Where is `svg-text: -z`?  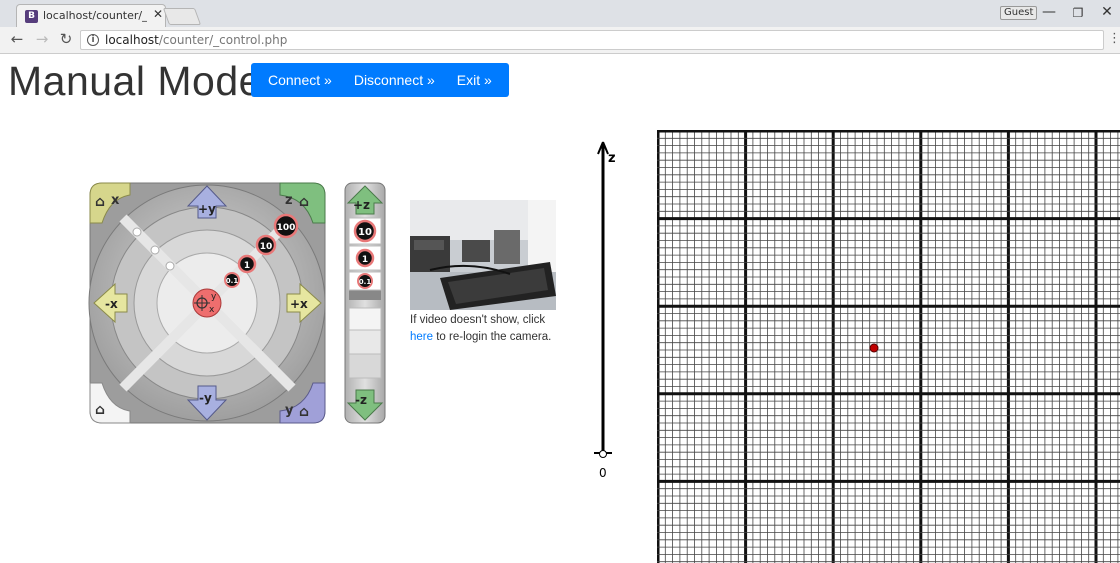 svg-text: -z is located at coordinates (361, 400).